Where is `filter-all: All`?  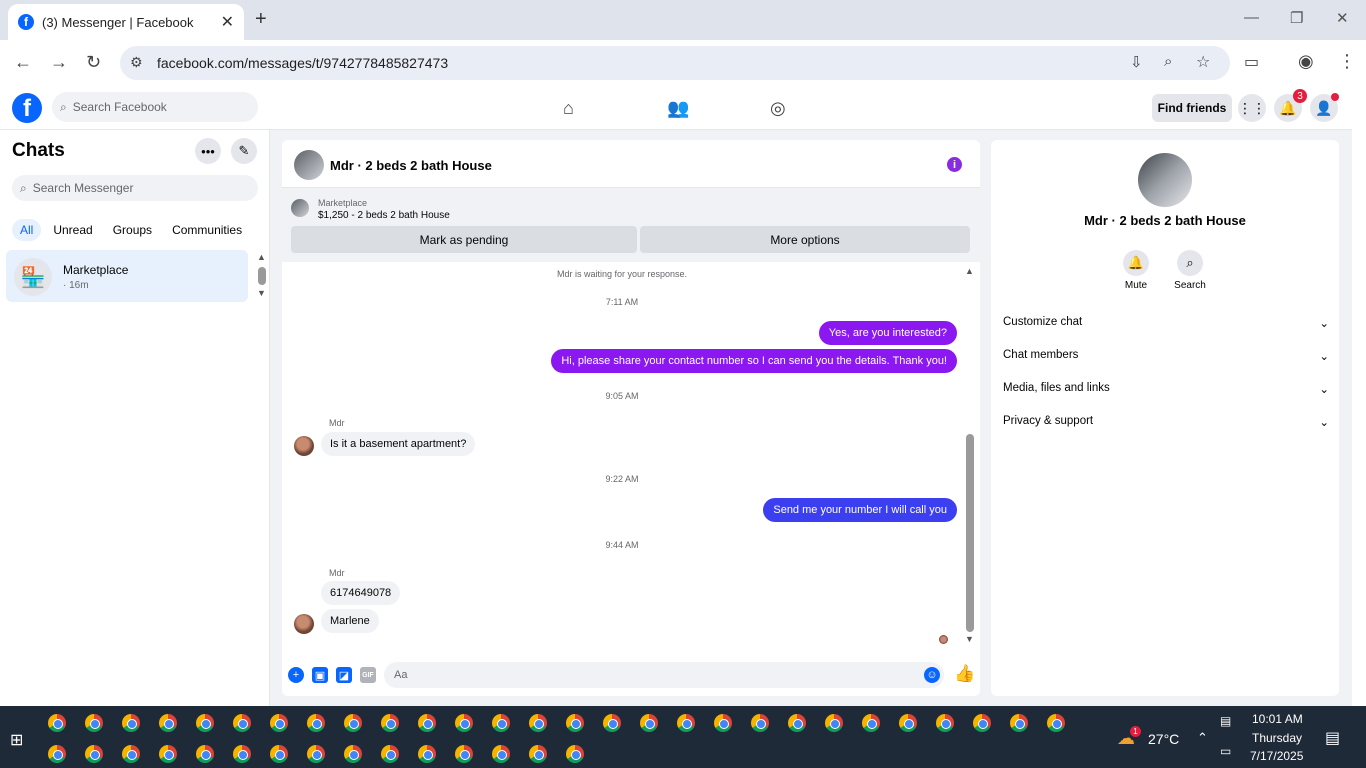
filter-all: All is located at coordinates (27, 230).